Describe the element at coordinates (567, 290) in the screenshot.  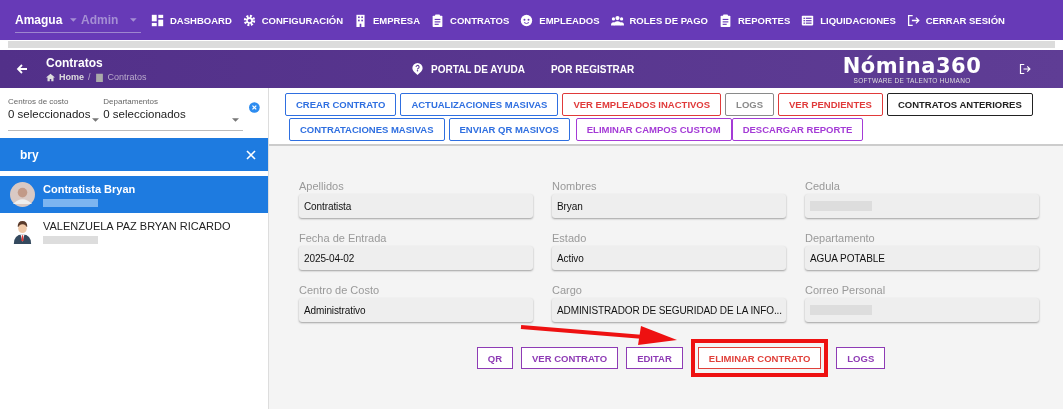
I see `field-label: Cargo` at that location.